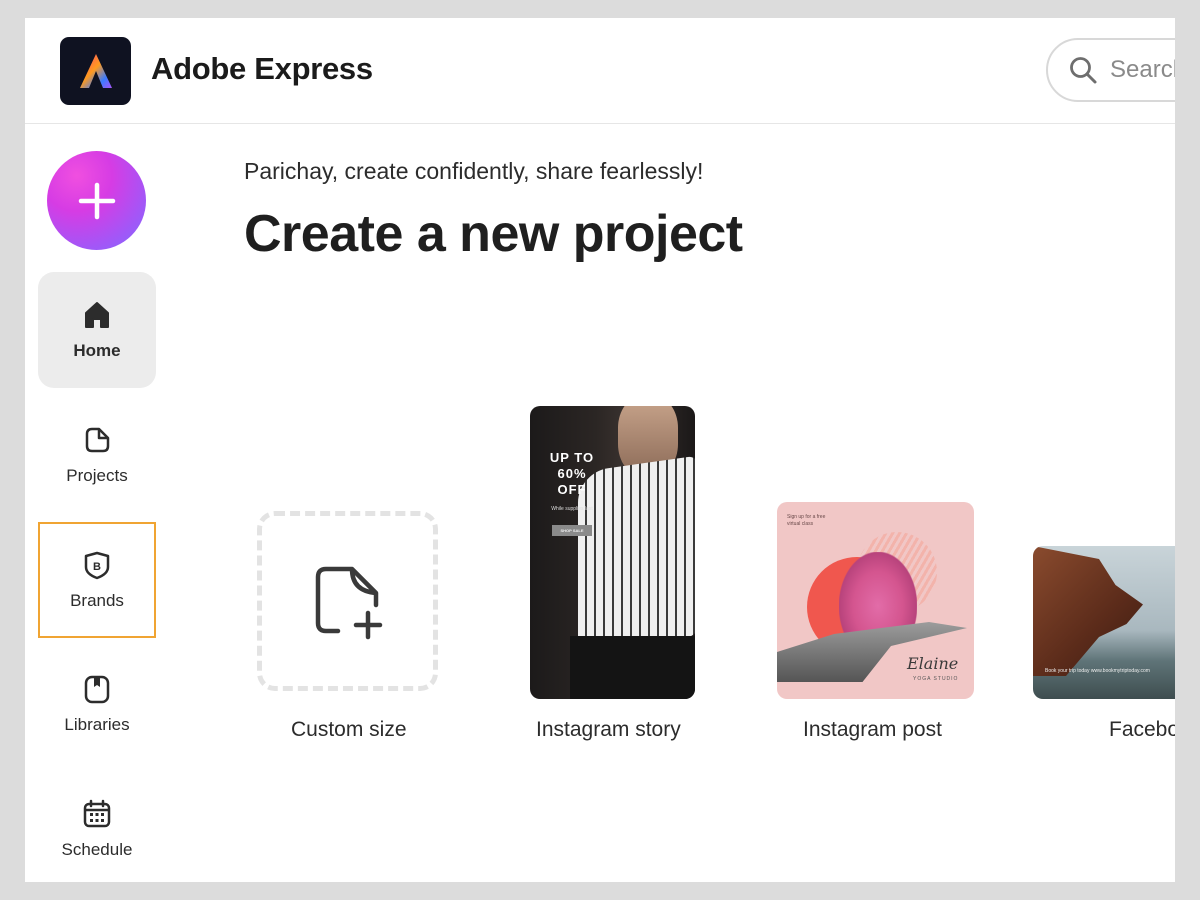  What do you see at coordinates (936, 679) in the screenshot?
I see `post-studio: YOGA STUDIO` at bounding box center [936, 679].